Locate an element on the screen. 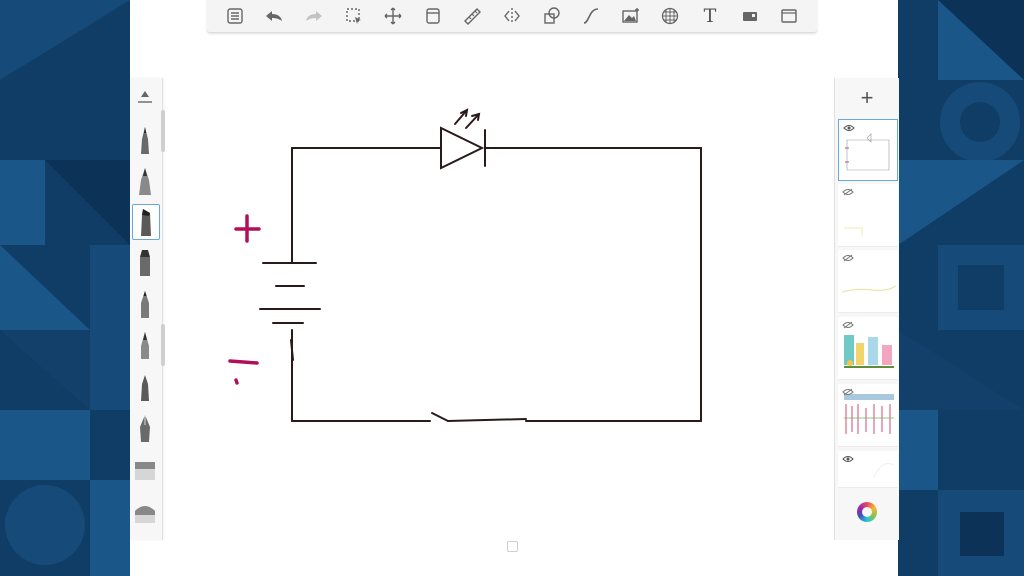  symmetry-button is located at coordinates (512, 16).